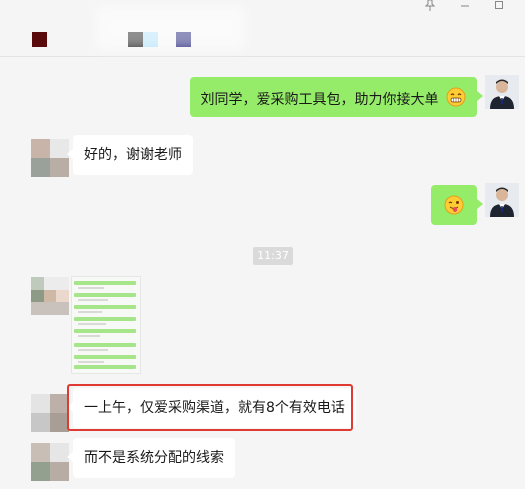  I want to click on timestamp: 11:37, so click(273, 256).